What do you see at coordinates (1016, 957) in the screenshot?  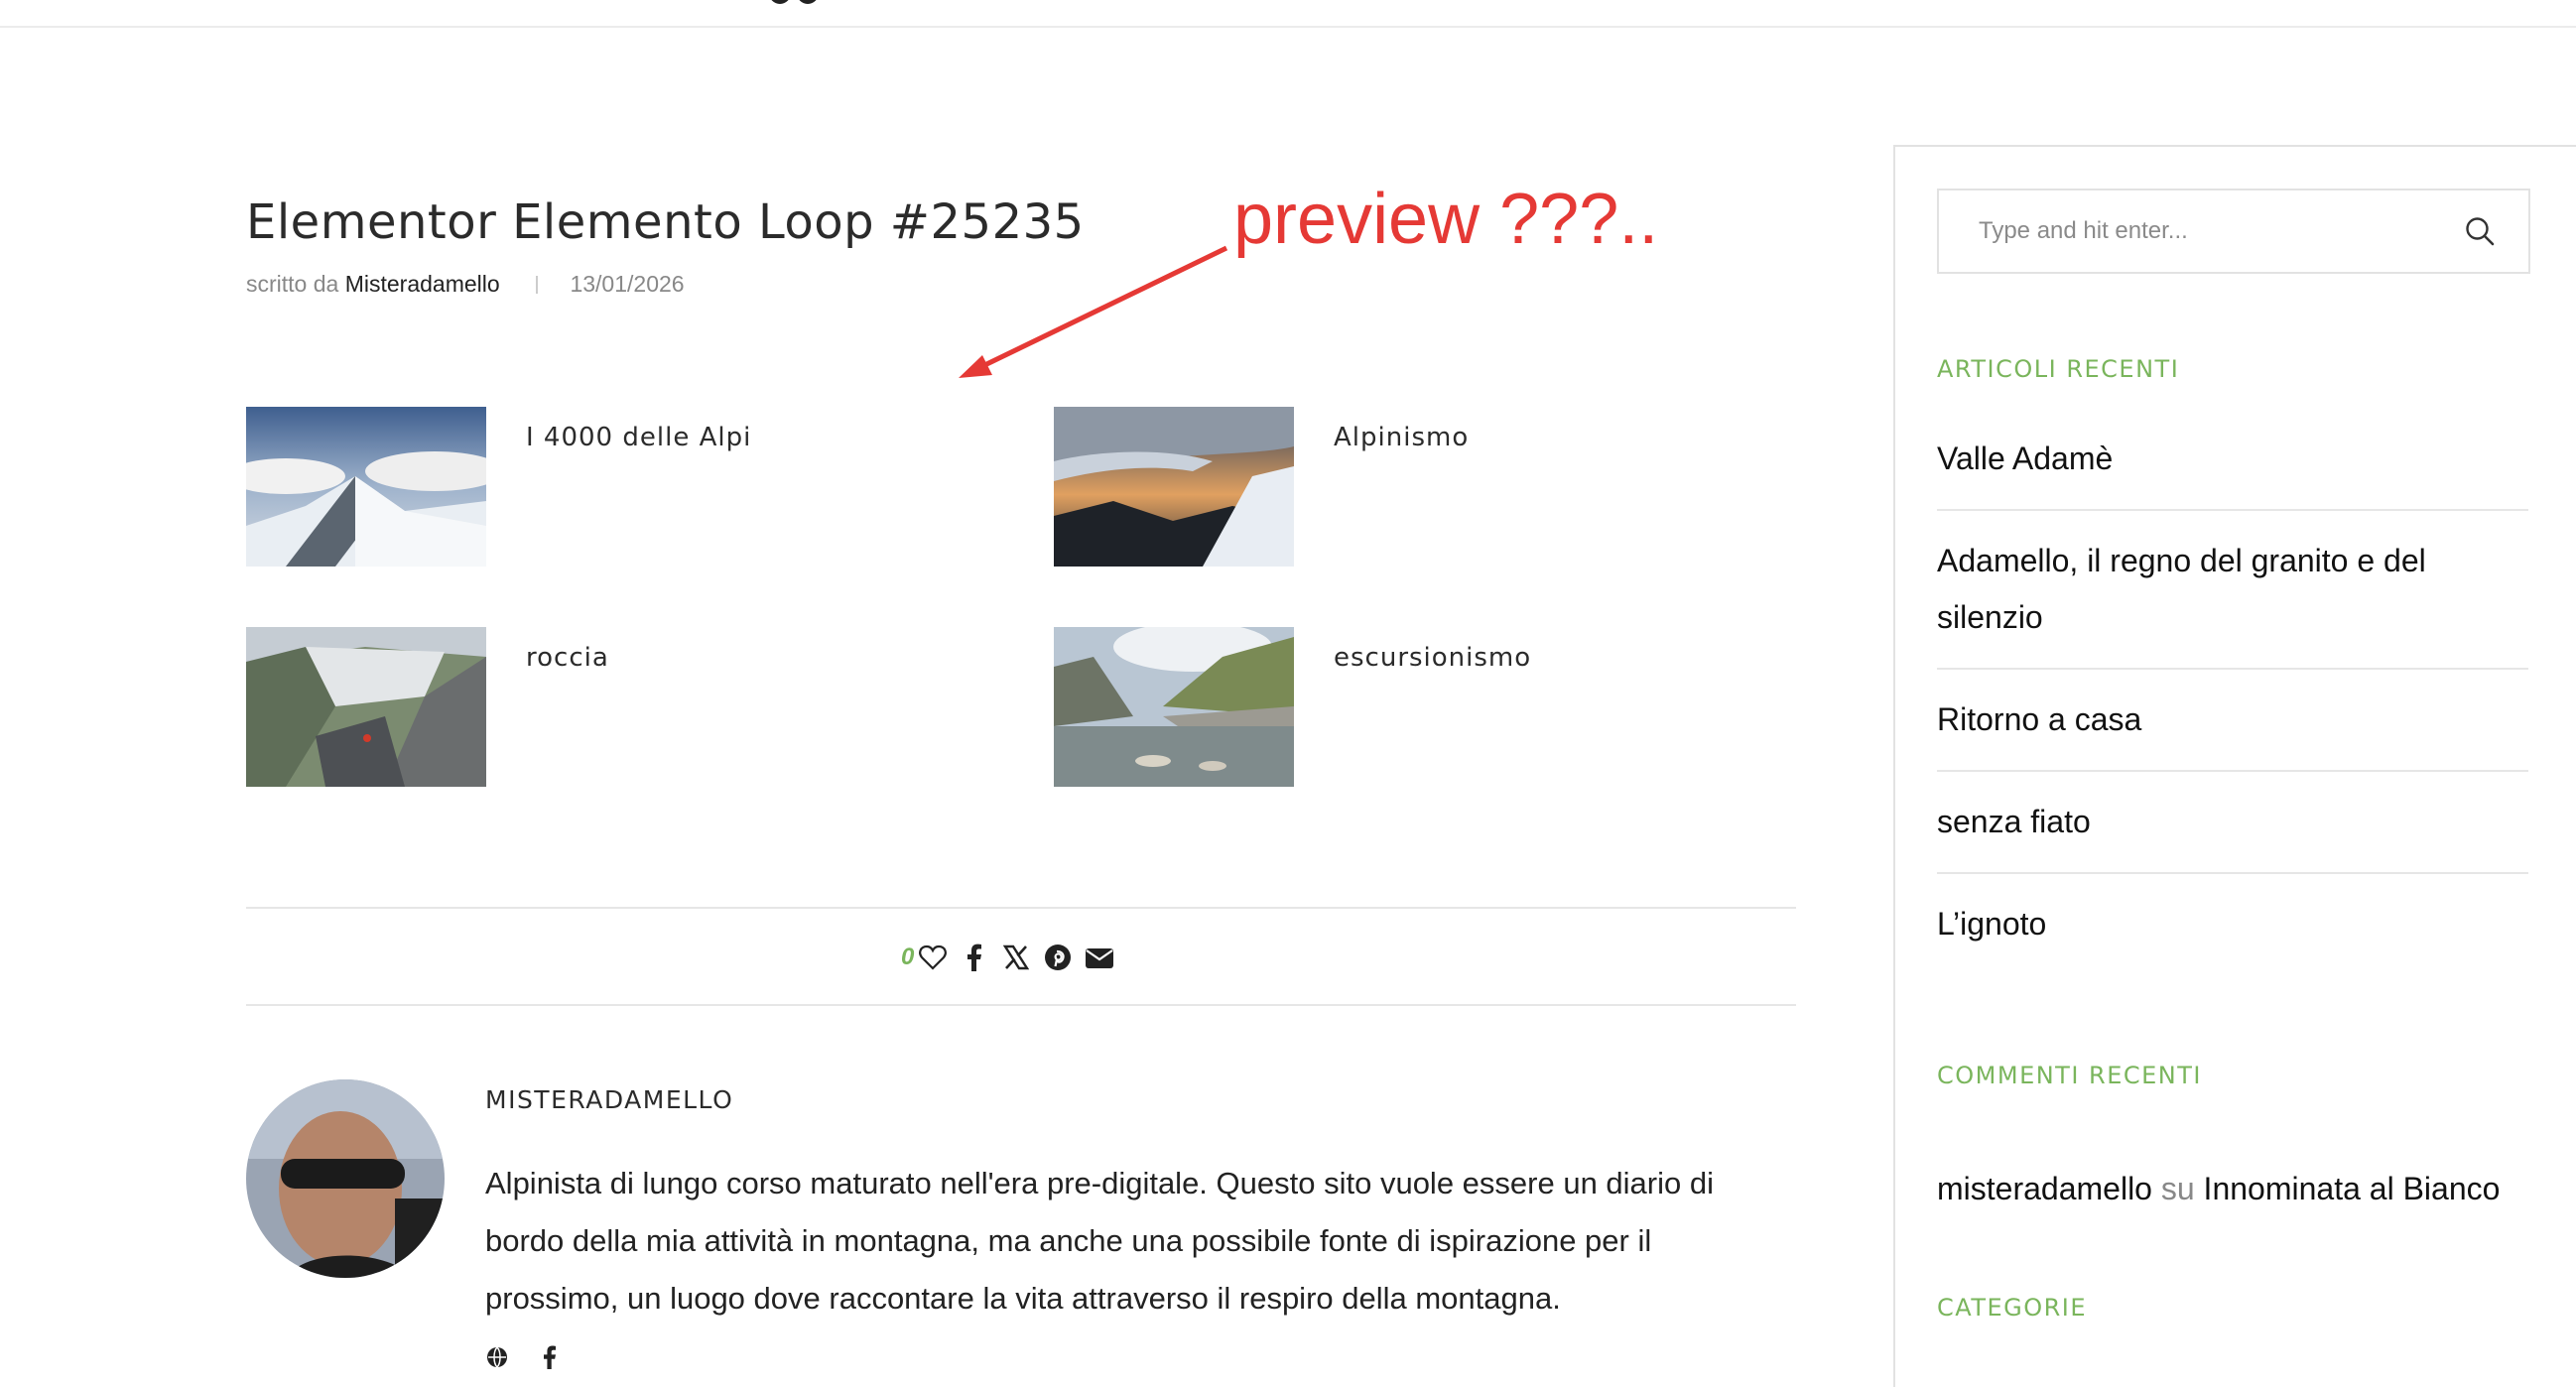 I see `x-icon` at bounding box center [1016, 957].